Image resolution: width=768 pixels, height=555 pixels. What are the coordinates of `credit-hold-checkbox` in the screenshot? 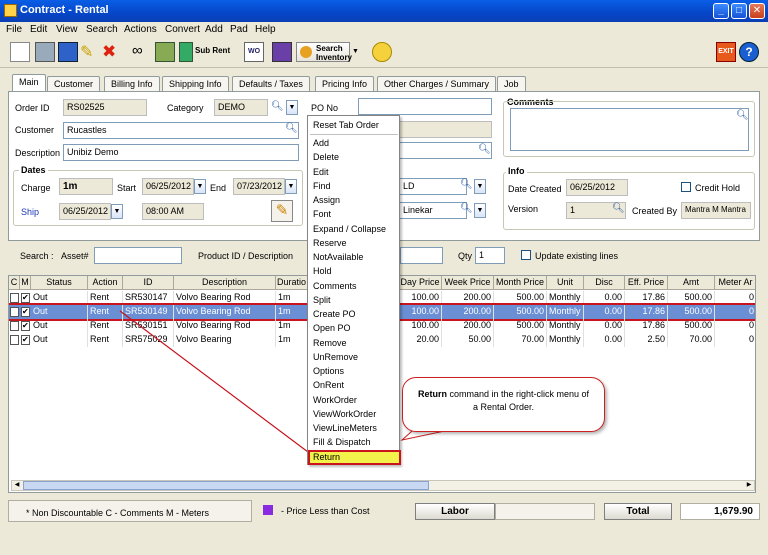 It's located at (686, 187).